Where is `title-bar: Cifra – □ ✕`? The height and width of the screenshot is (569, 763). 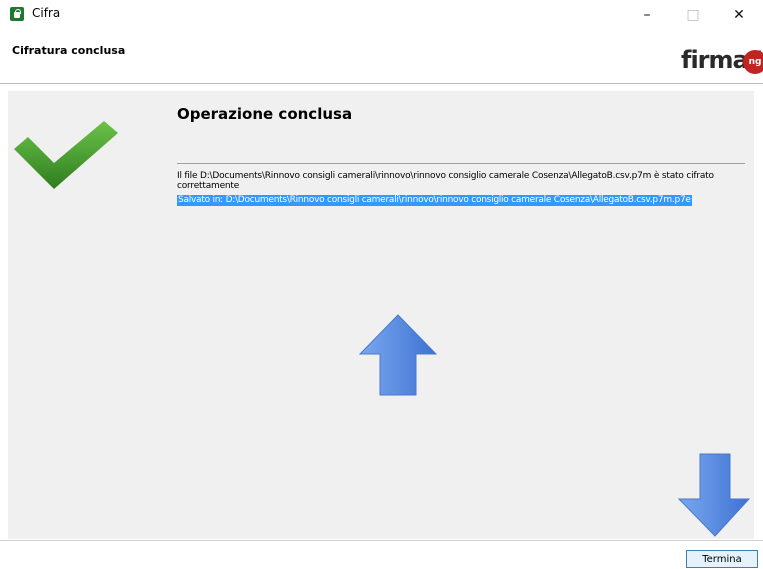
title-bar: Cifra – □ ✕ is located at coordinates (381, 15).